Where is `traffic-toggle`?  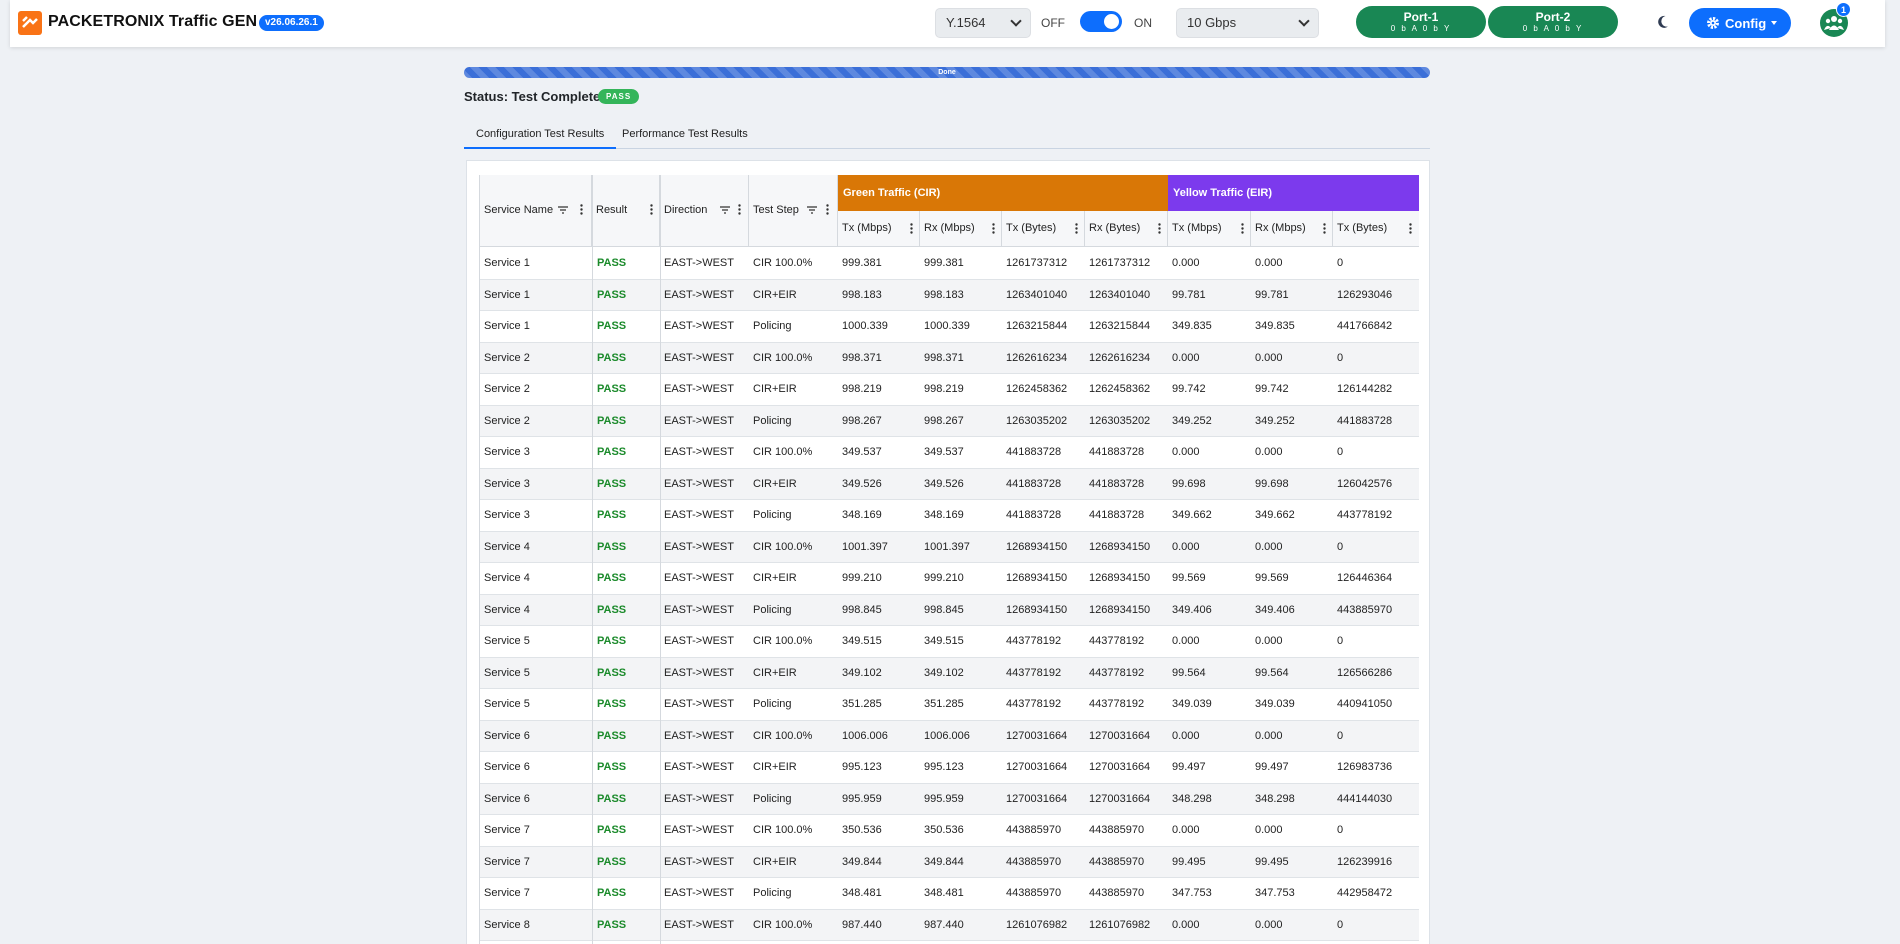
traffic-toggle is located at coordinates (1101, 21).